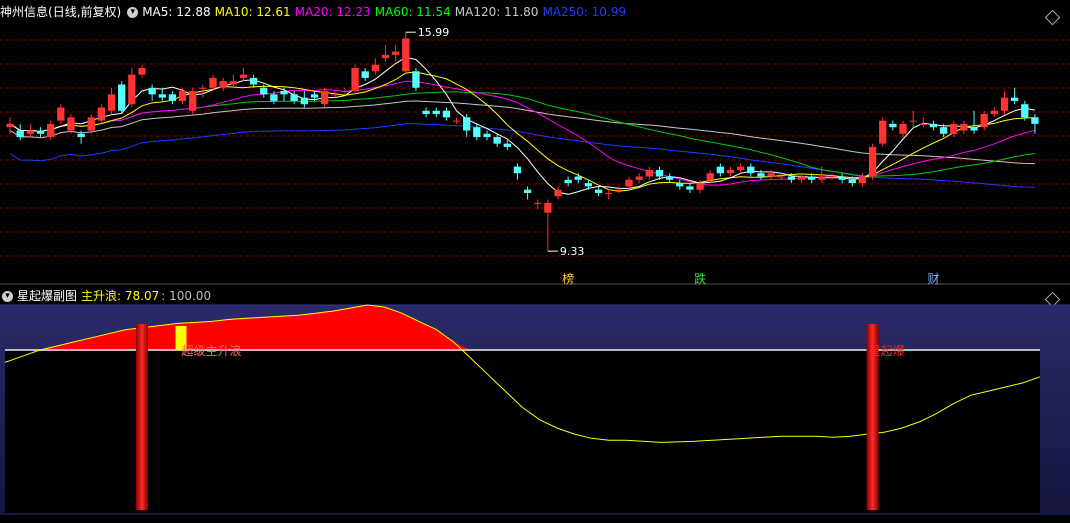 The image size is (1070, 523). What do you see at coordinates (212, 350) in the screenshot?
I see `rise-annotation: 超级主升浪` at bounding box center [212, 350].